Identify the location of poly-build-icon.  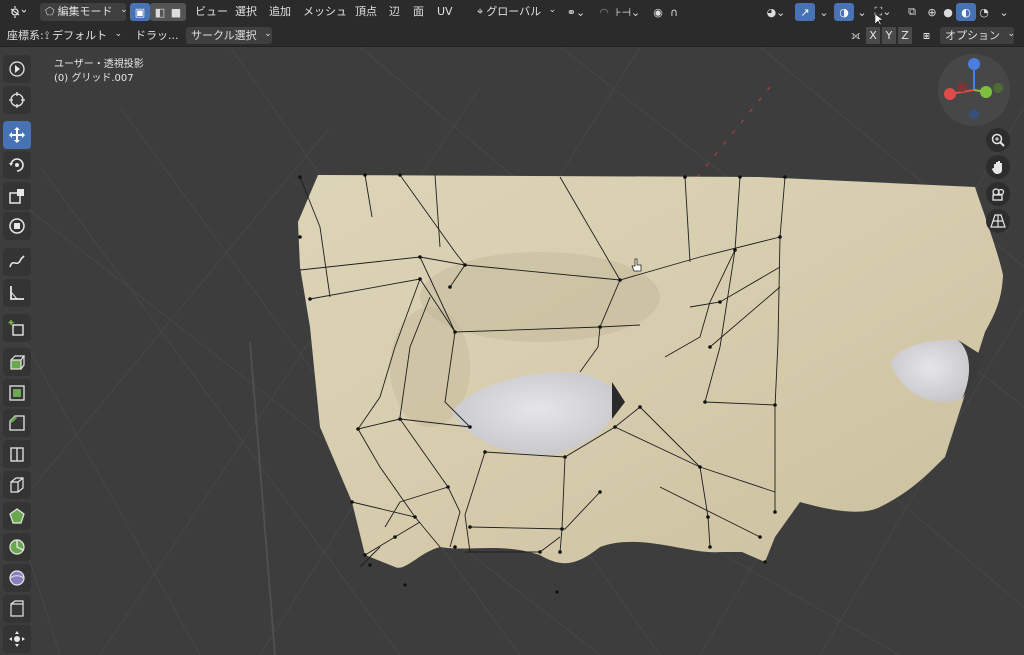
(17, 516).